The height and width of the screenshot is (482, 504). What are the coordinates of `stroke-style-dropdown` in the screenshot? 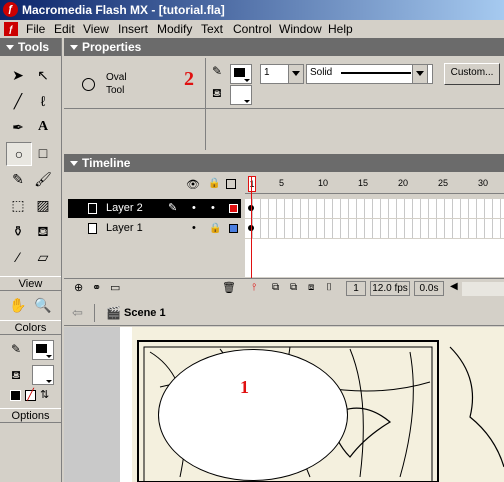 It's located at (420, 74).